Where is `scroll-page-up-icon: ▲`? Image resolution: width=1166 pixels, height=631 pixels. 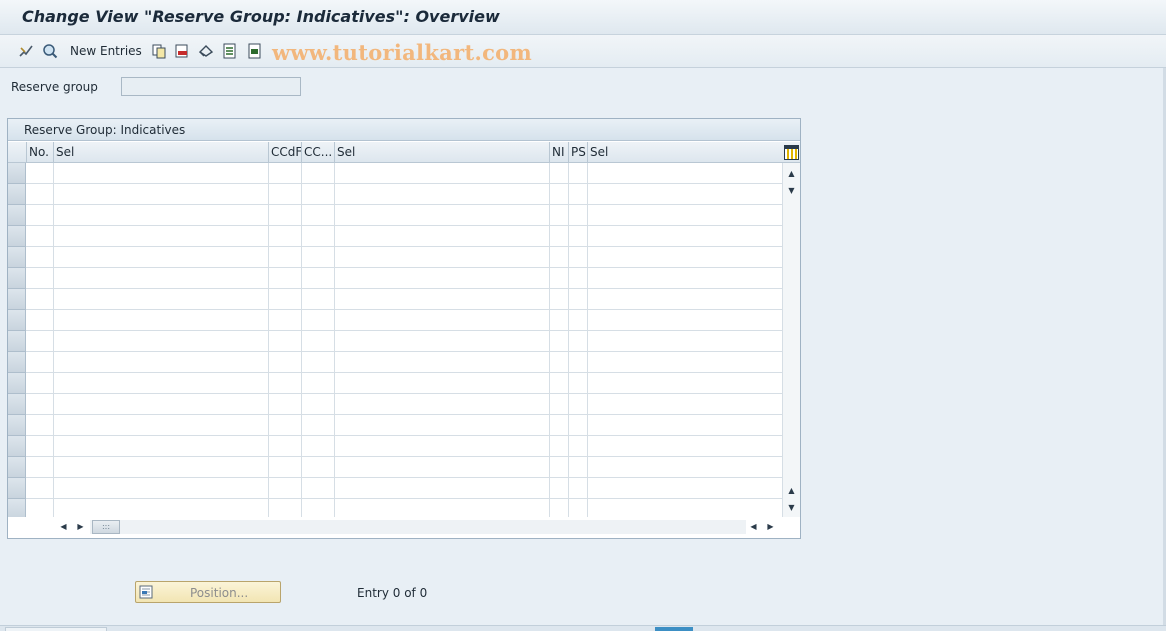
scroll-page-up-icon: ▲ is located at coordinates (791, 490).